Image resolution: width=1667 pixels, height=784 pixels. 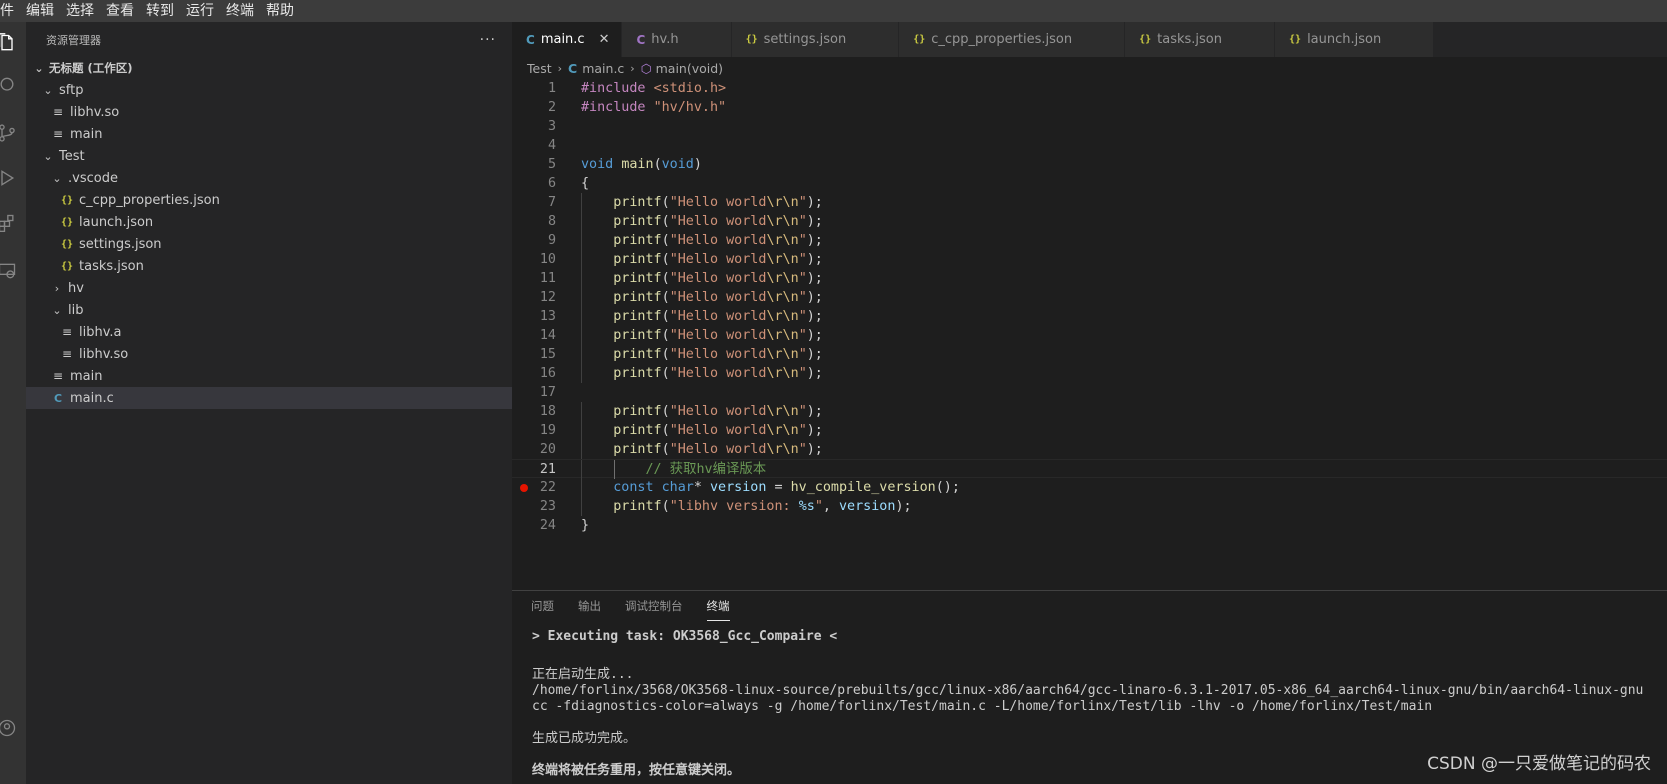 I want to click on run-debug-icon, so click(x=9, y=178).